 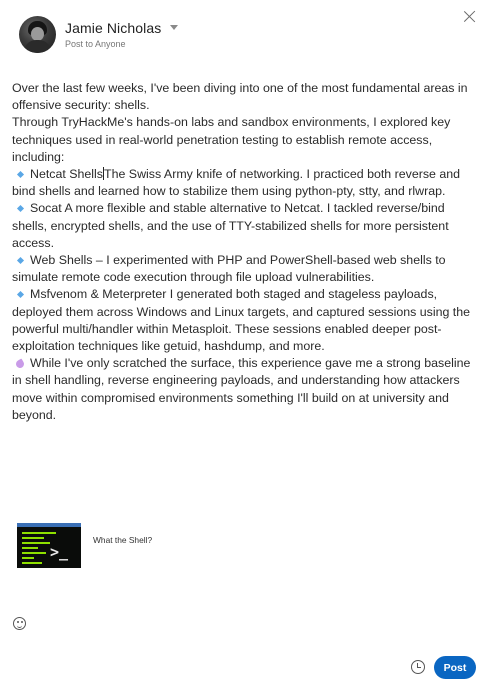 What do you see at coordinates (20, 364) in the screenshot?
I see `sparkles-icon` at bounding box center [20, 364].